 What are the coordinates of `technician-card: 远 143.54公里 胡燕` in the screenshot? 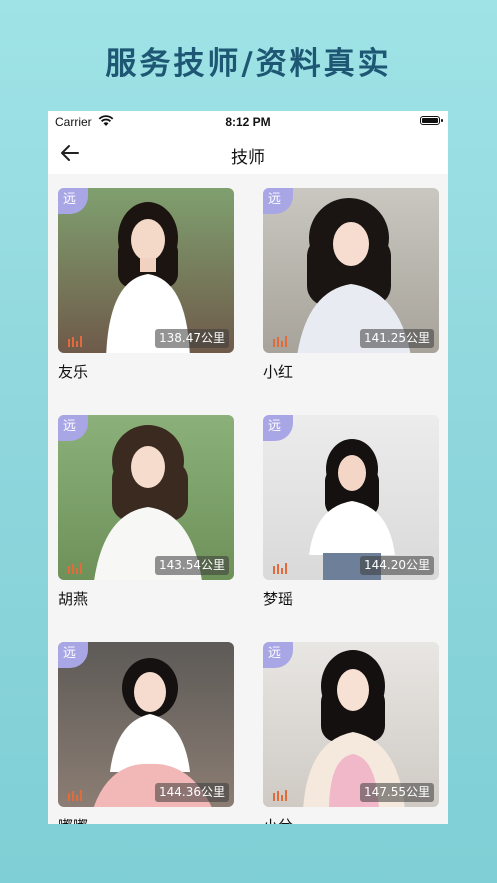 It's located at (146, 512).